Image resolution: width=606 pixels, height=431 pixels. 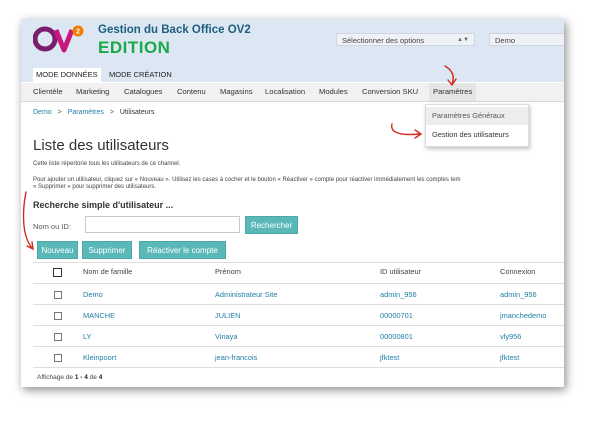 What do you see at coordinates (406, 129) in the screenshot?
I see `arrow-to-gestion-utilisateurs-icon` at bounding box center [406, 129].